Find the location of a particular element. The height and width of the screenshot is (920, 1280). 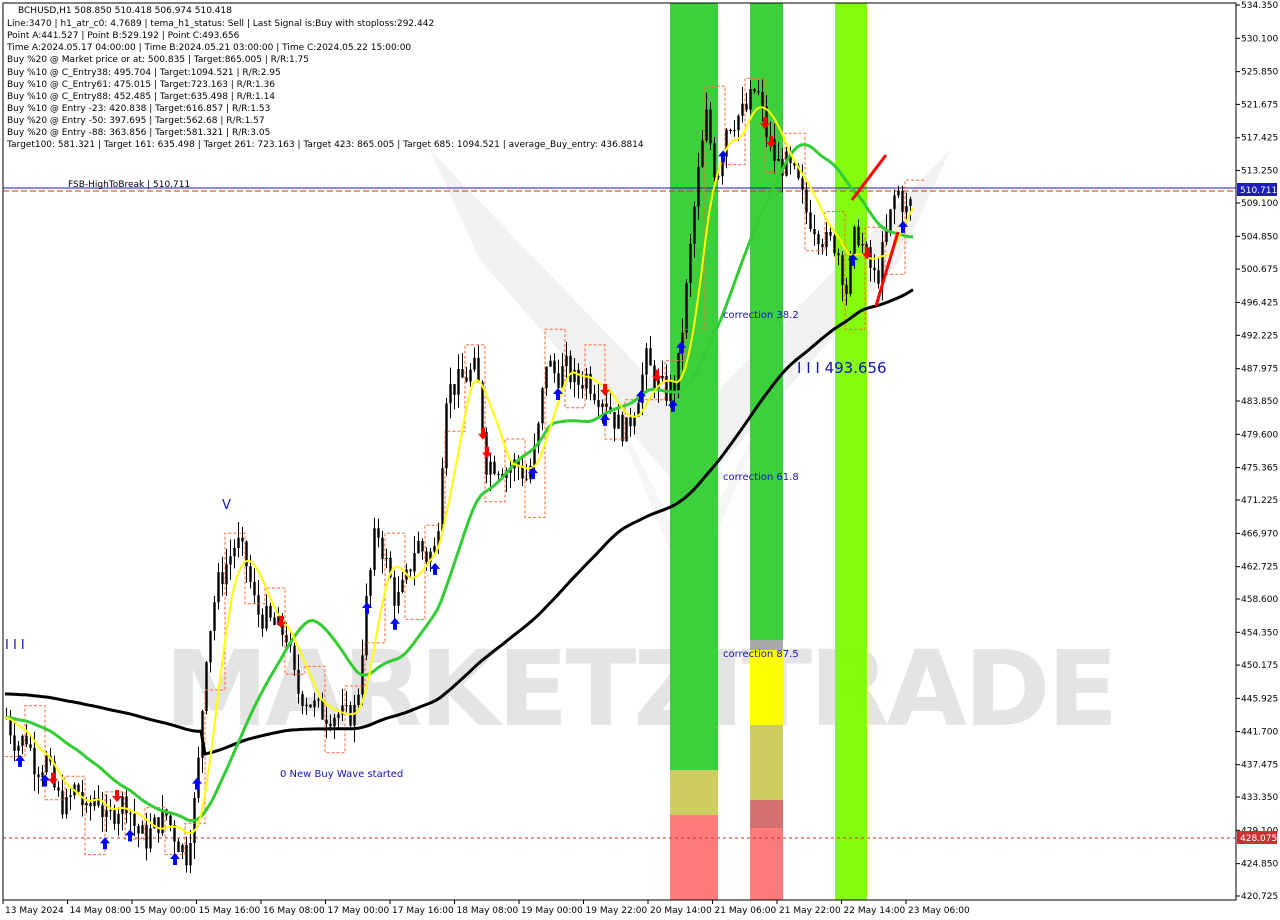

price-tick-label: 500.675 is located at coordinates (1259, 270).